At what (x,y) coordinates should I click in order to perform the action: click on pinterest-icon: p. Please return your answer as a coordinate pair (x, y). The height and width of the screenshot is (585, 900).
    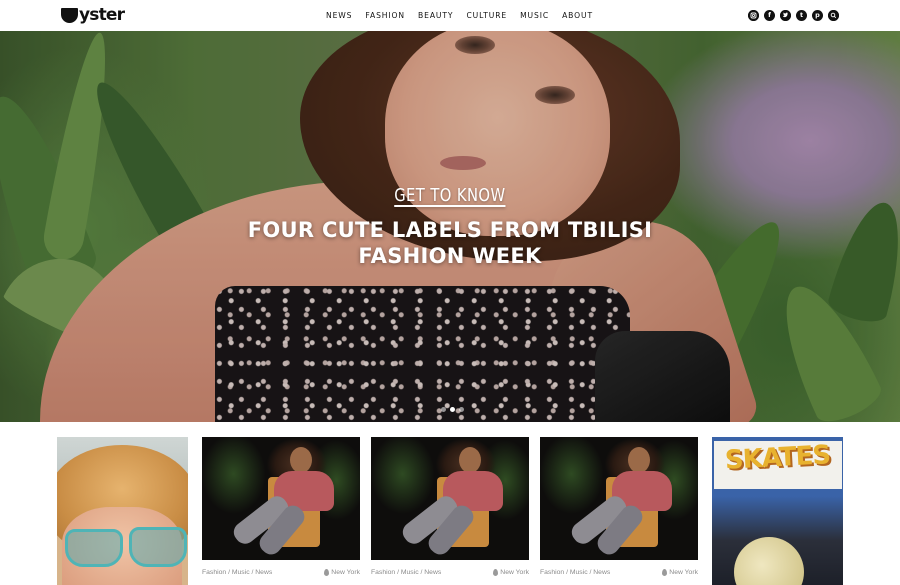
    Looking at the image, I should click on (817, 15).